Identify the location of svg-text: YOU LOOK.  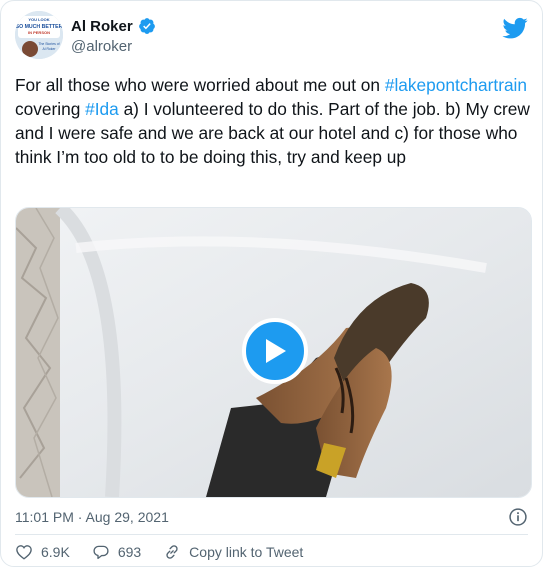
(38, 19).